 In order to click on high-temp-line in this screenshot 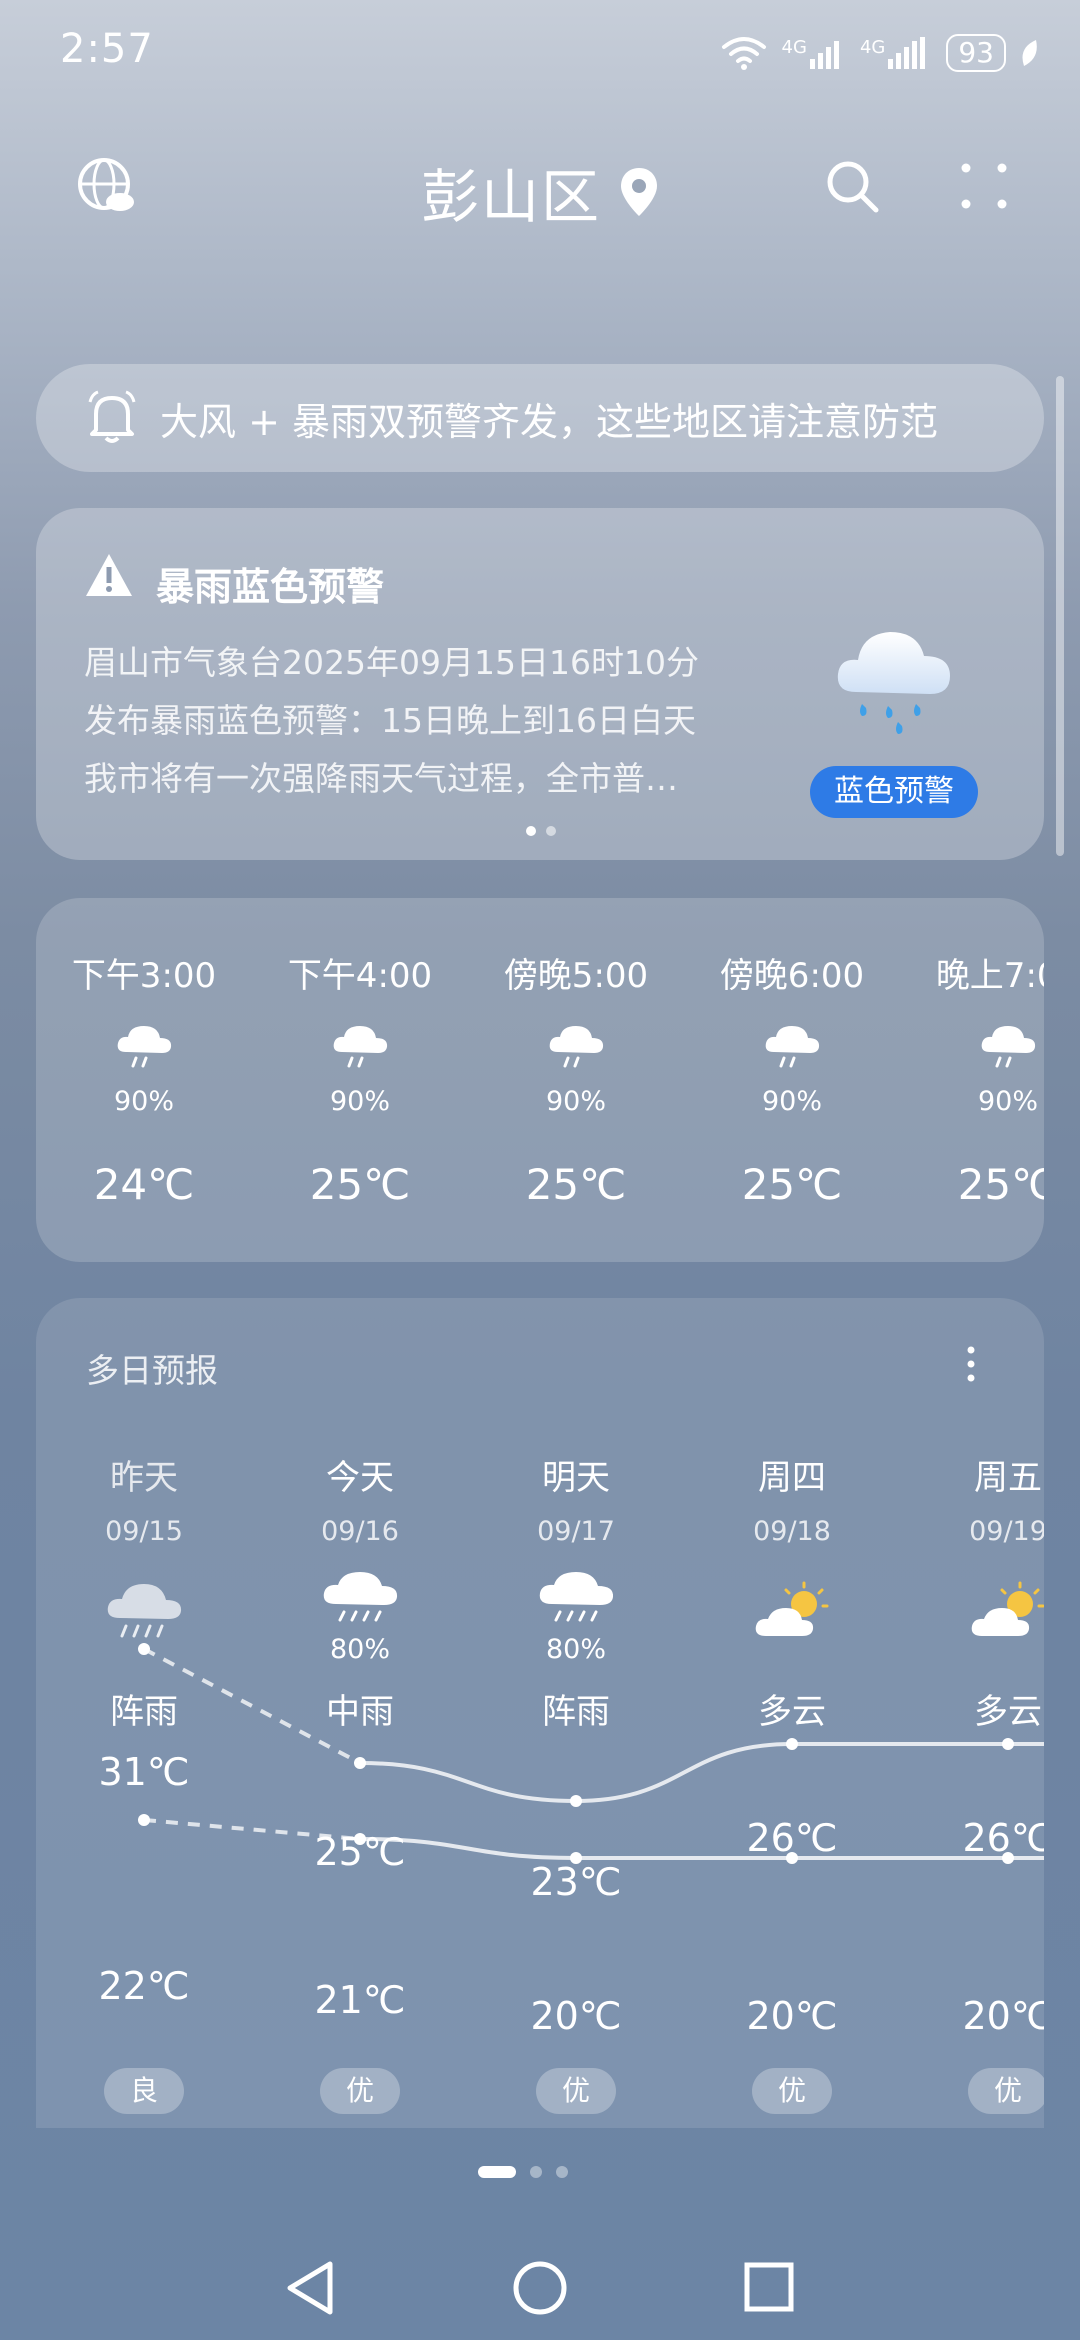, I will do `click(701, 1773)`.